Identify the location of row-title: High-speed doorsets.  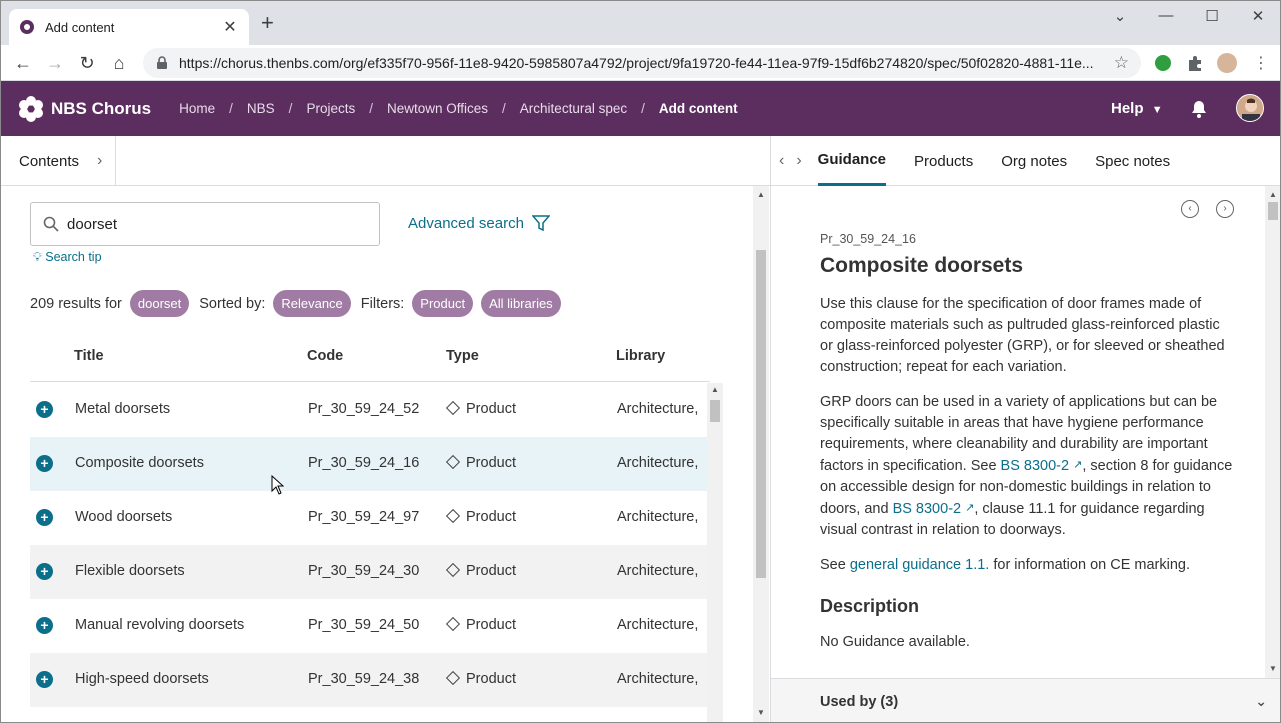
(142, 679).